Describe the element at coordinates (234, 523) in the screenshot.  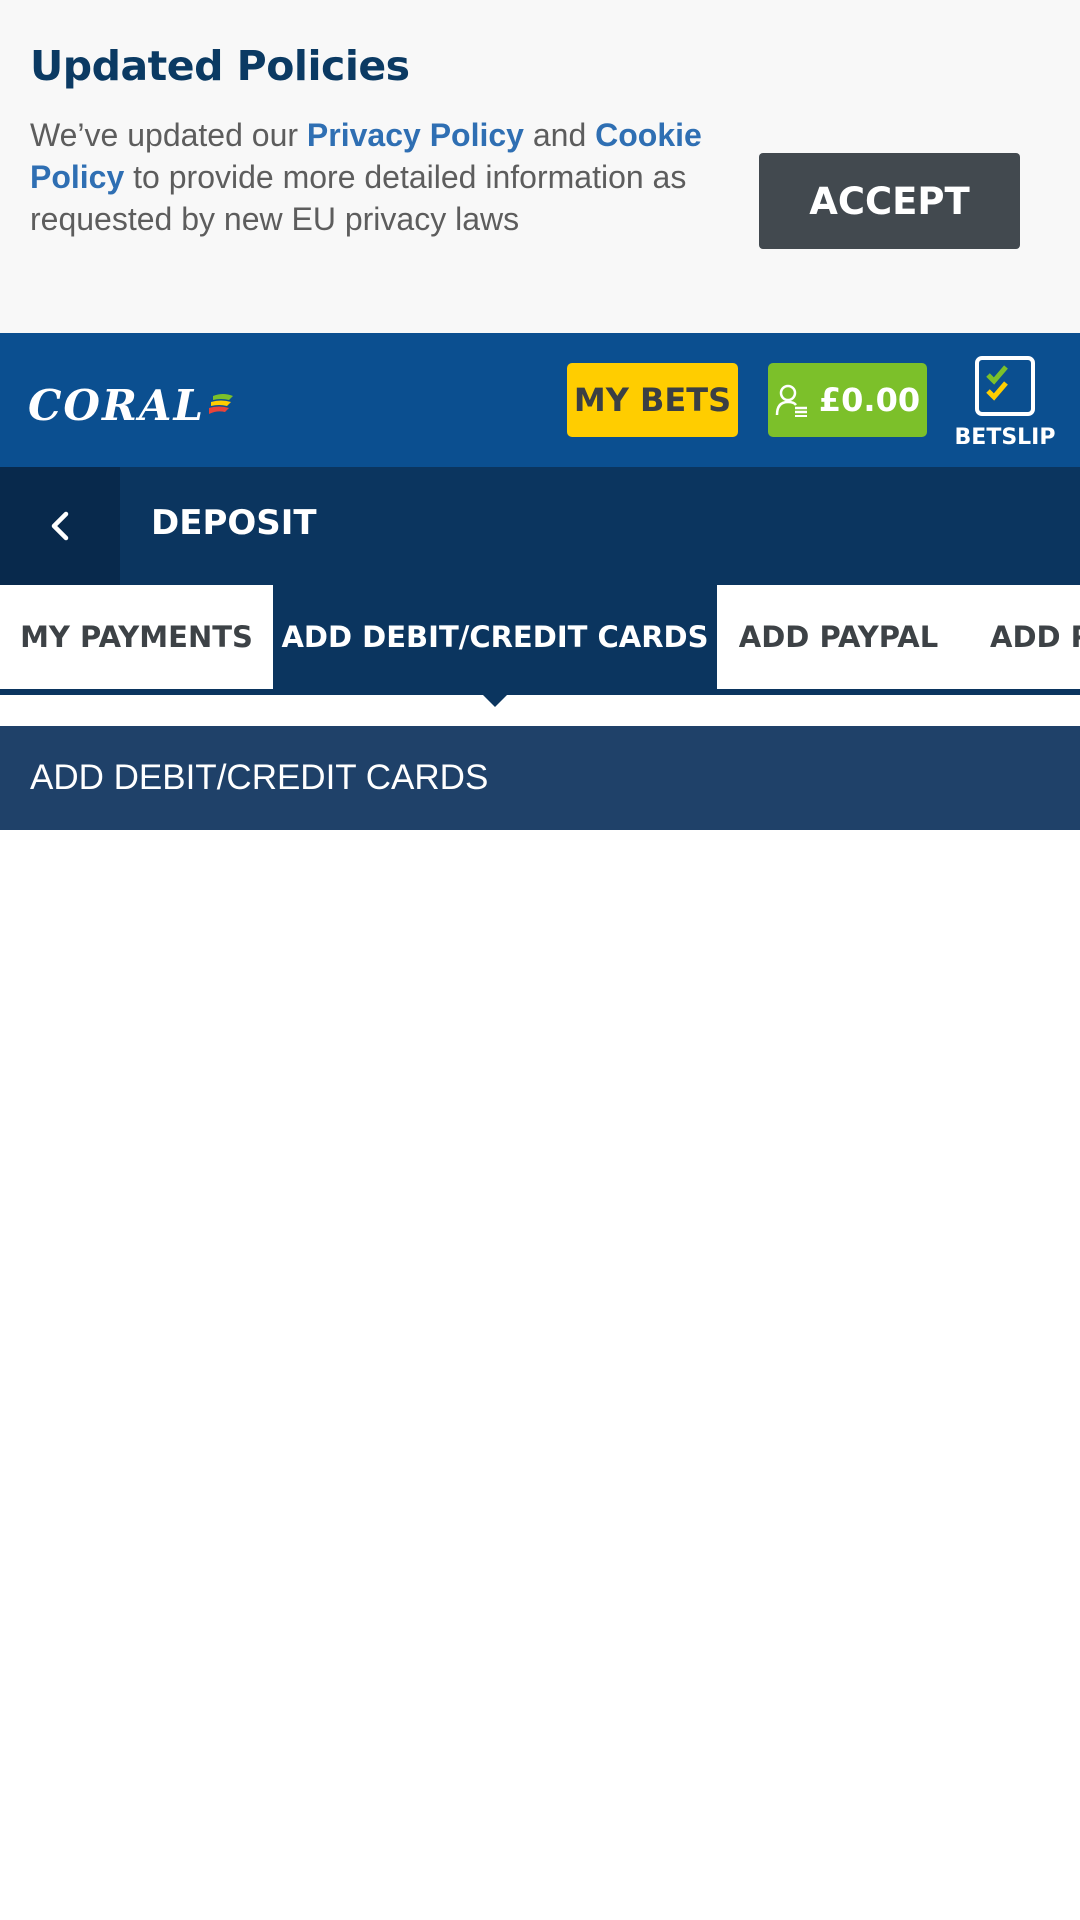
I see `page-title: DEPOSIT` at that location.